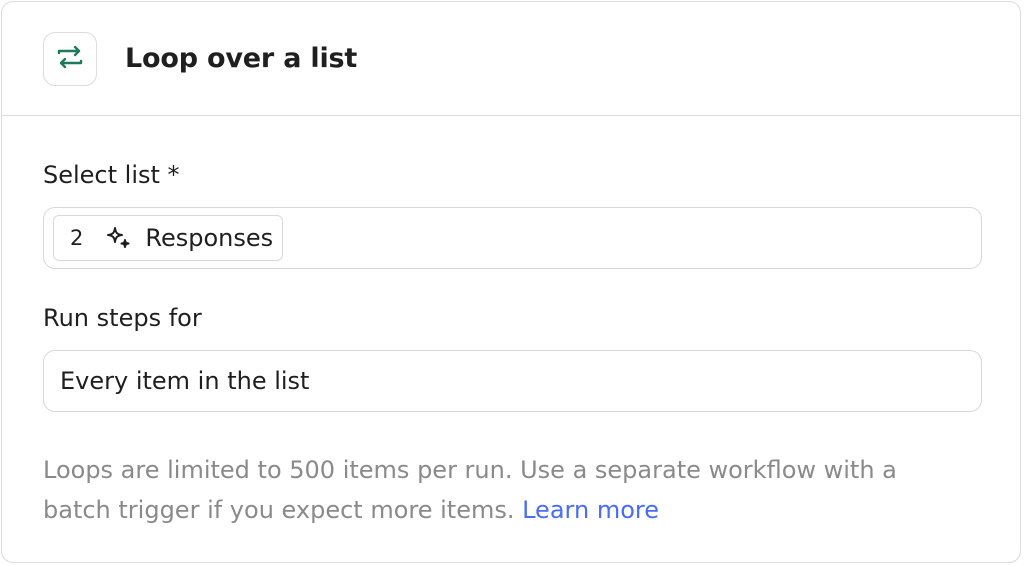  Describe the element at coordinates (118, 238) in the screenshot. I see `sparkle-icon` at that location.